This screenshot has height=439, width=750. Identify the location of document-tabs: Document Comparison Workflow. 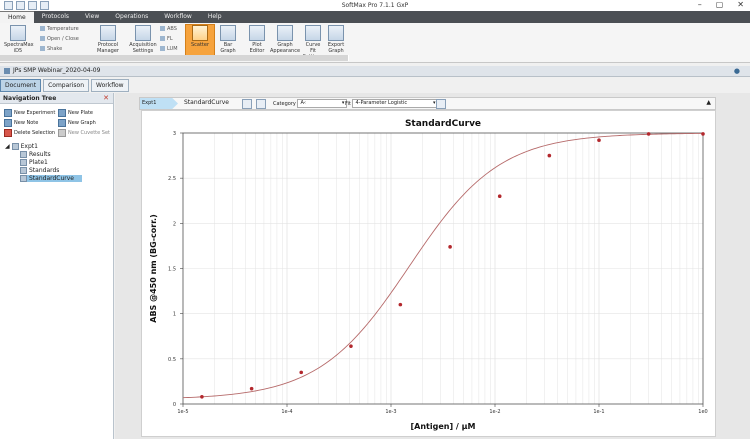
(64, 85).